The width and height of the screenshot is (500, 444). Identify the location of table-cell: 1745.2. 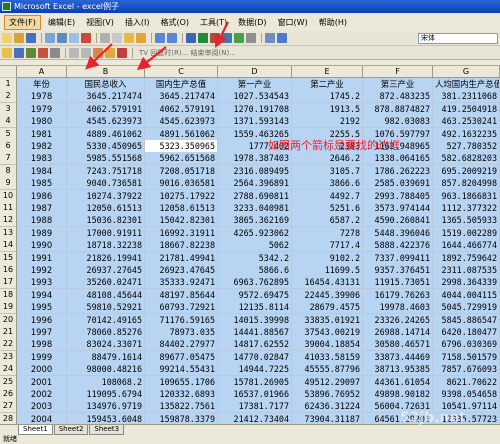
(327, 97).